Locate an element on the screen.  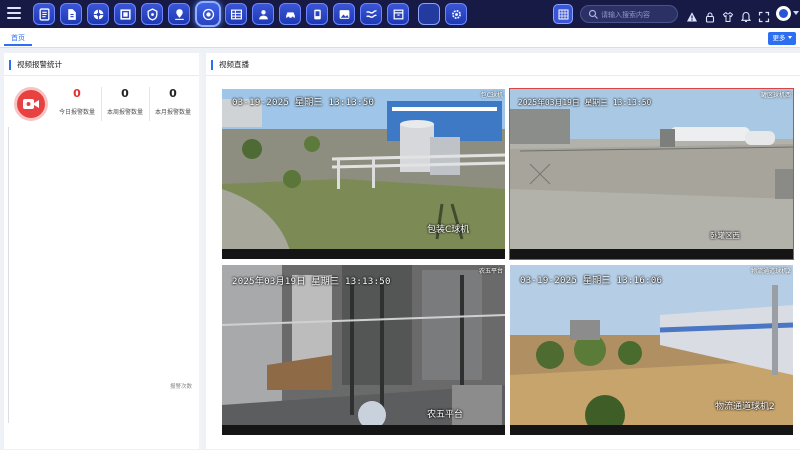
video-feed-2: 2025年03月19日 星期三 13:13:50 罐区球机西 卧罐区西 is located at coordinates (651, 174).